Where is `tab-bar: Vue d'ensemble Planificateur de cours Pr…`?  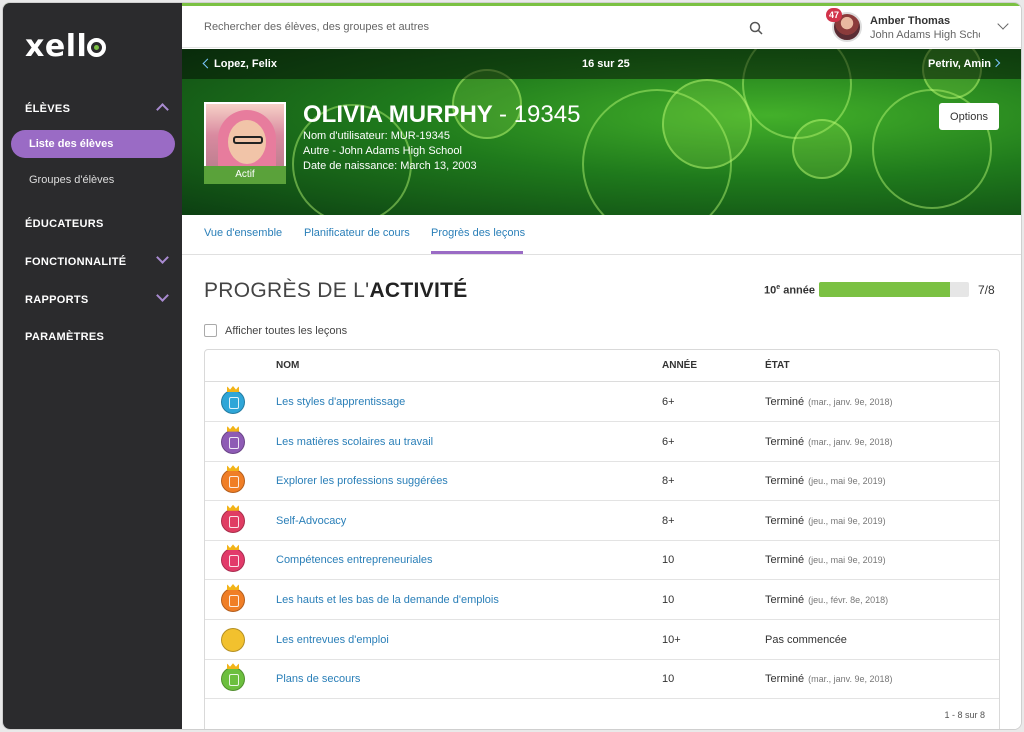 tab-bar: Vue d'ensemble Planificateur de cours Pr… is located at coordinates (601, 235).